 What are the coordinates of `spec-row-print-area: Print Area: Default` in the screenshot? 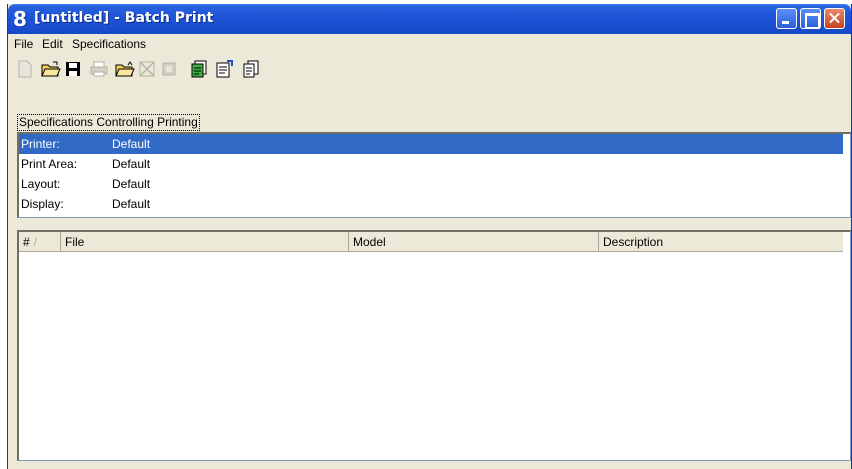 It's located at (431, 164).